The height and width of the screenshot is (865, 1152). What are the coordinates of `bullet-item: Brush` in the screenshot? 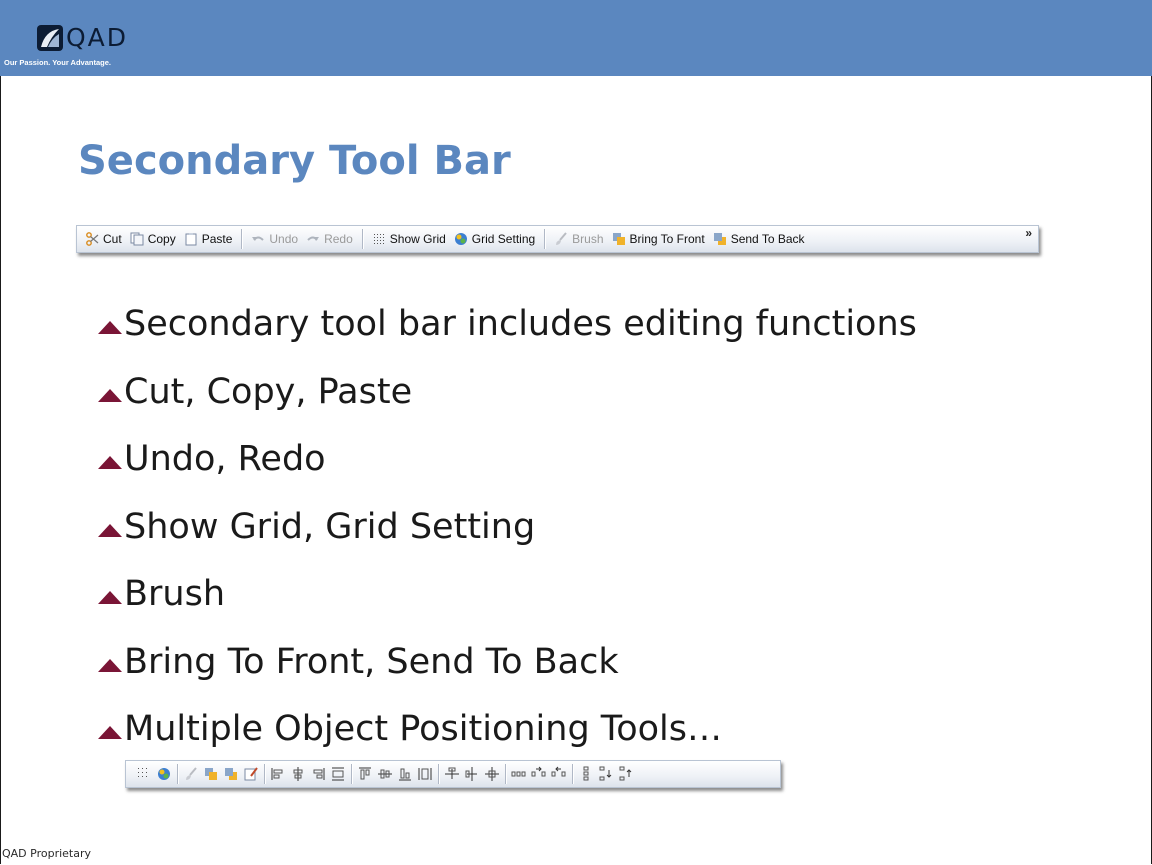 It's located at (507, 608).